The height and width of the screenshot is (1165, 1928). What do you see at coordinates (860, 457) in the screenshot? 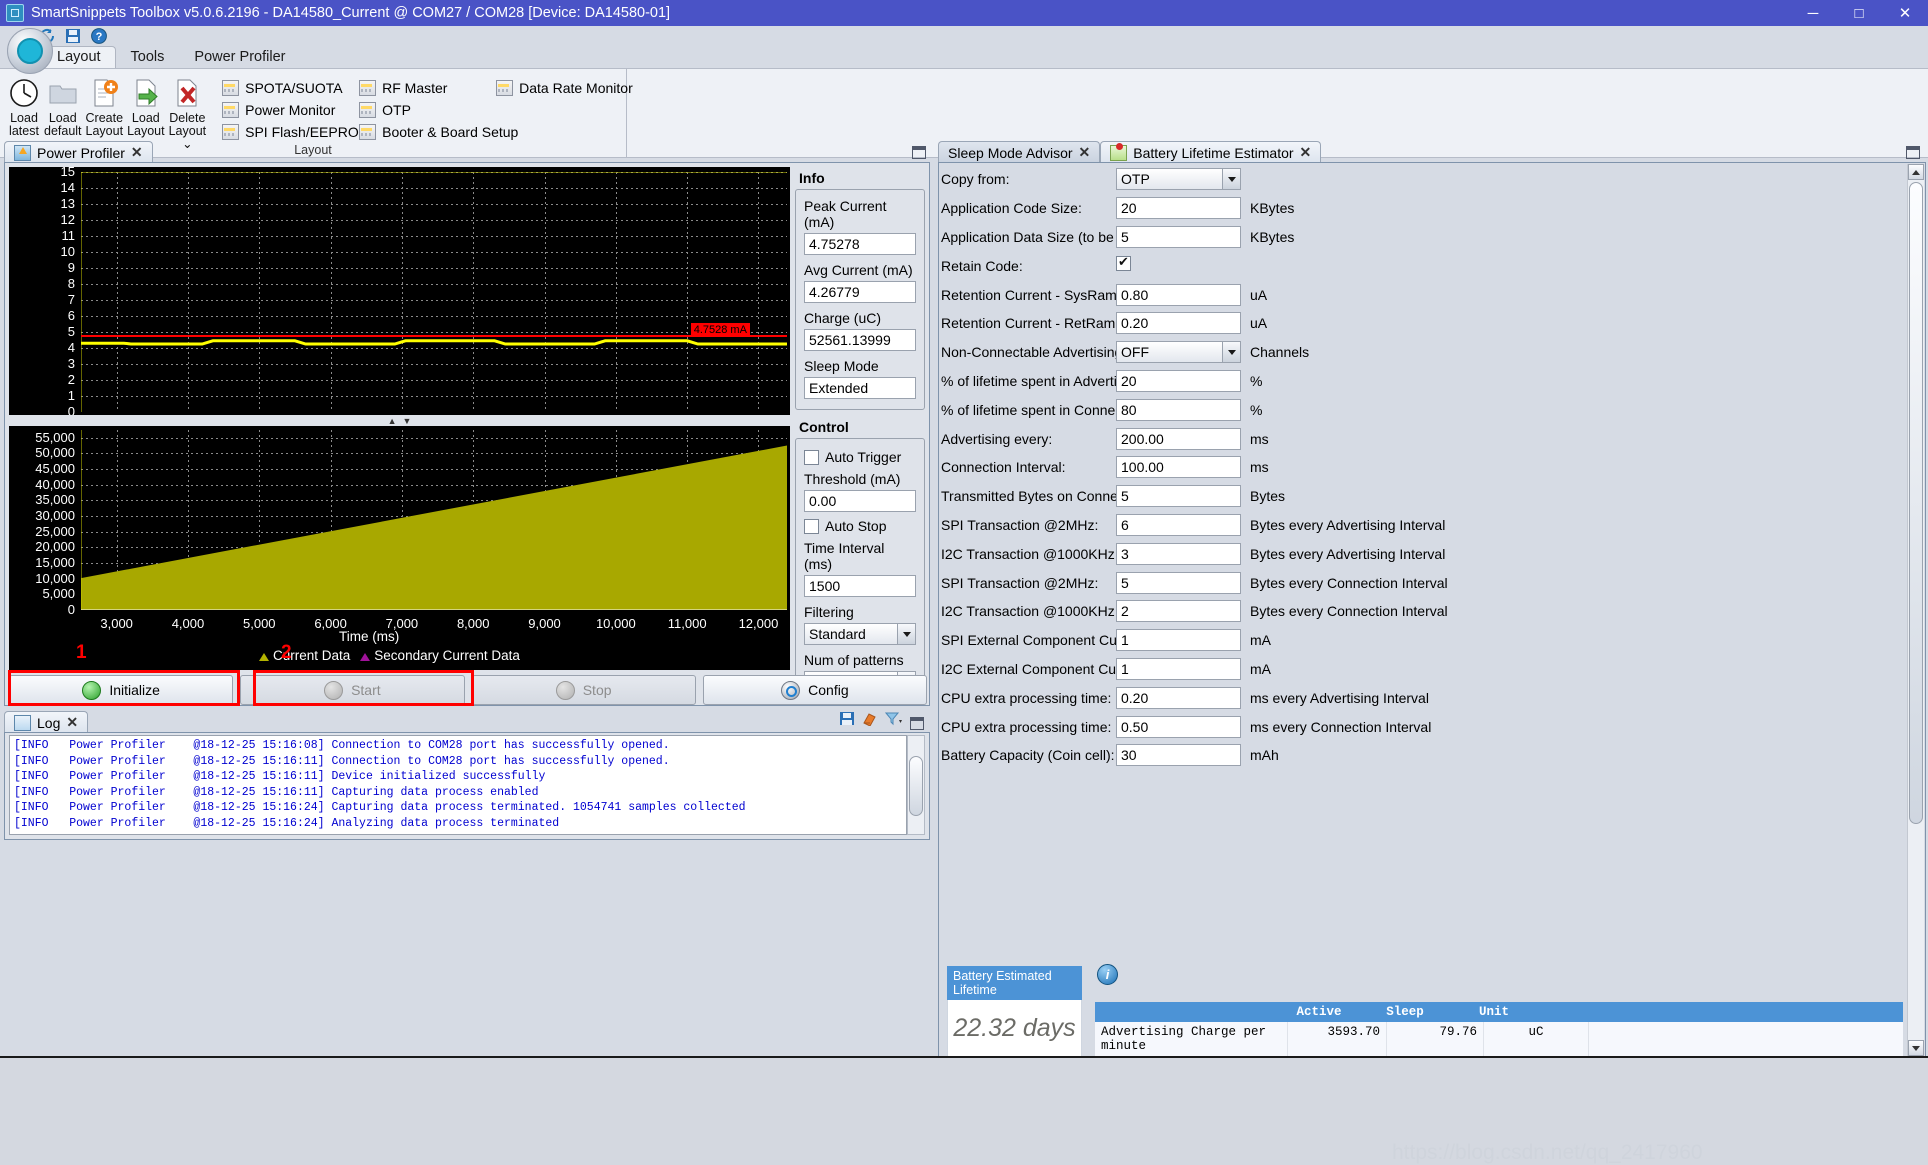
I see `auto-trigger-row: Auto Trigger` at bounding box center [860, 457].